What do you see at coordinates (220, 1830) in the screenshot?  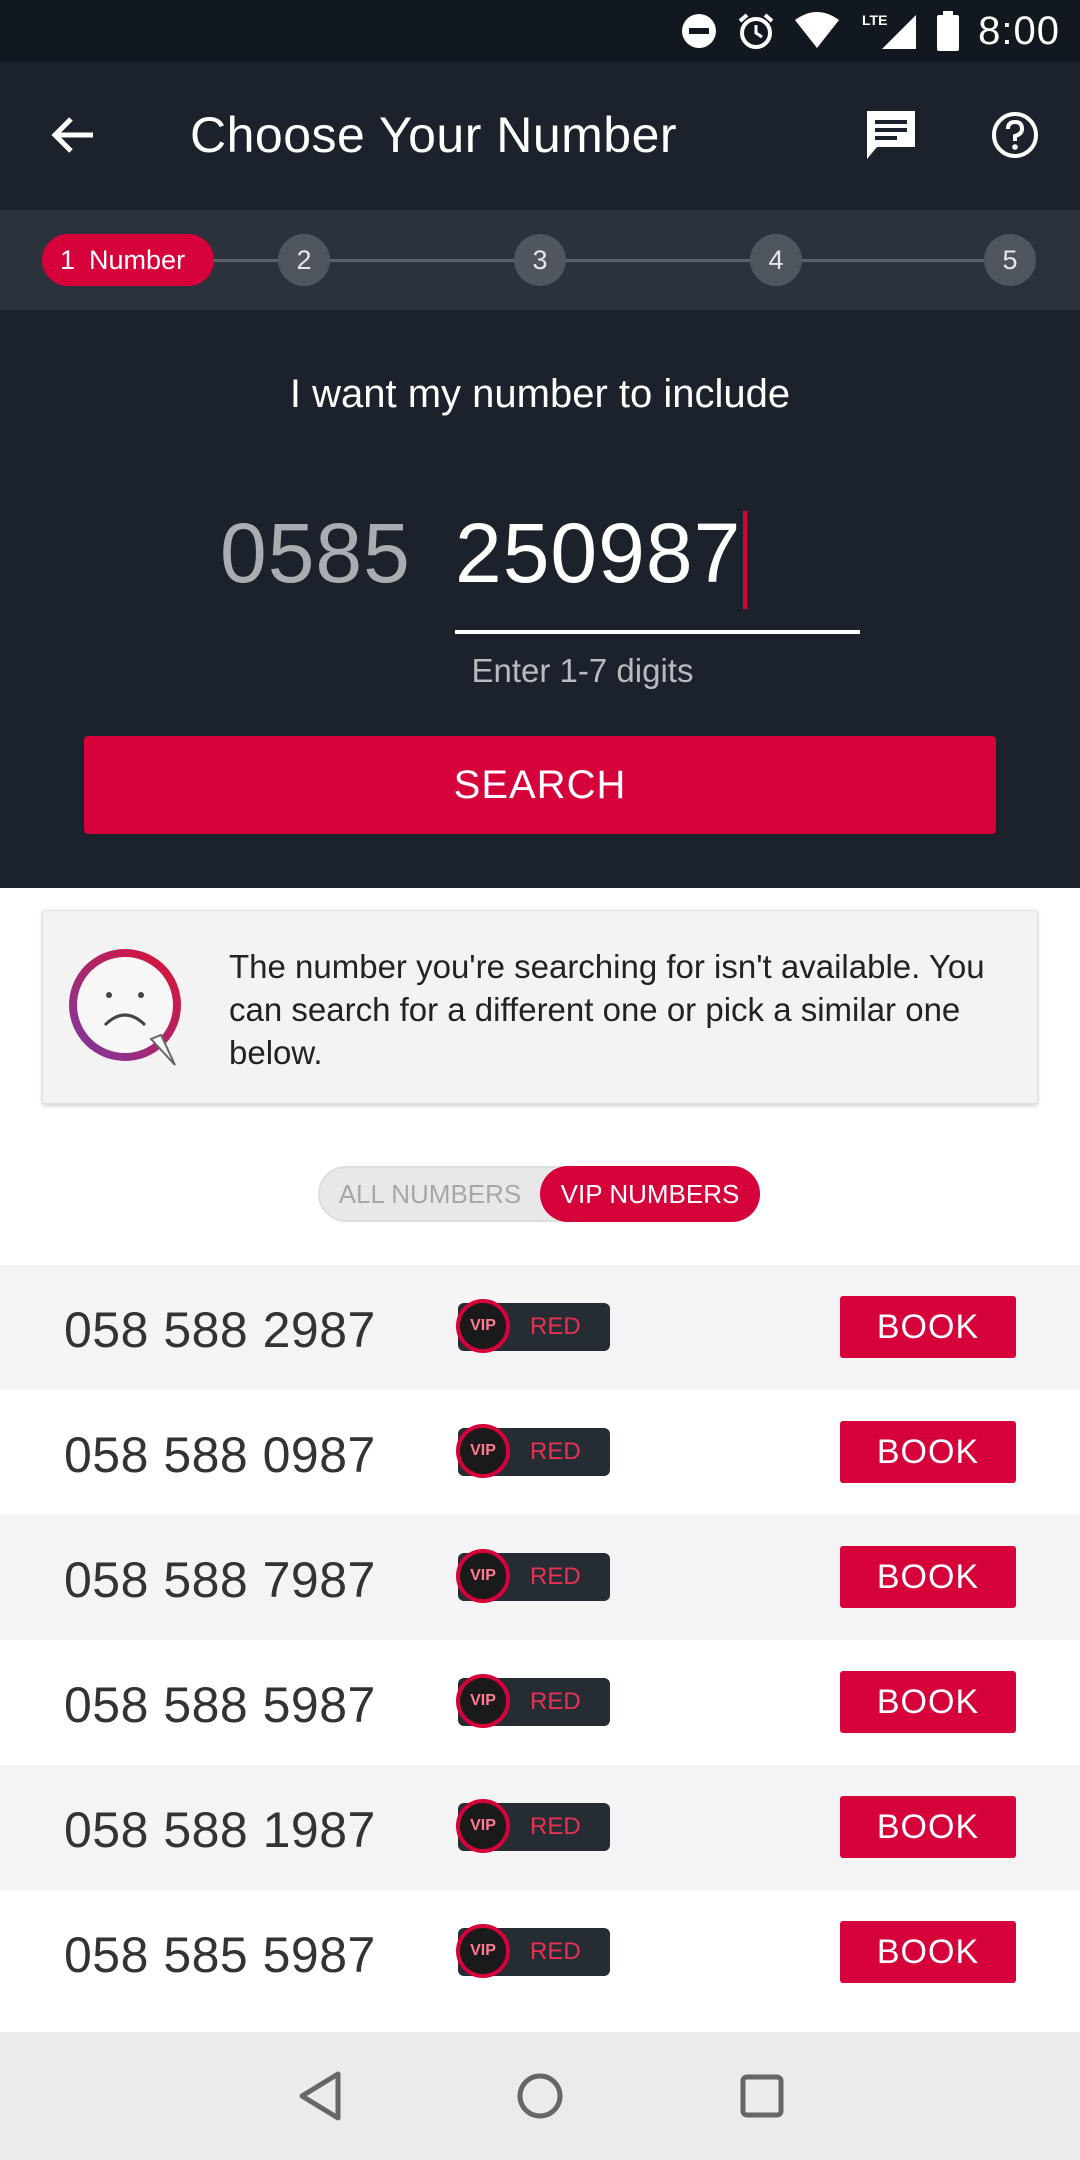 I see `phone-number: 058 588 1987` at bounding box center [220, 1830].